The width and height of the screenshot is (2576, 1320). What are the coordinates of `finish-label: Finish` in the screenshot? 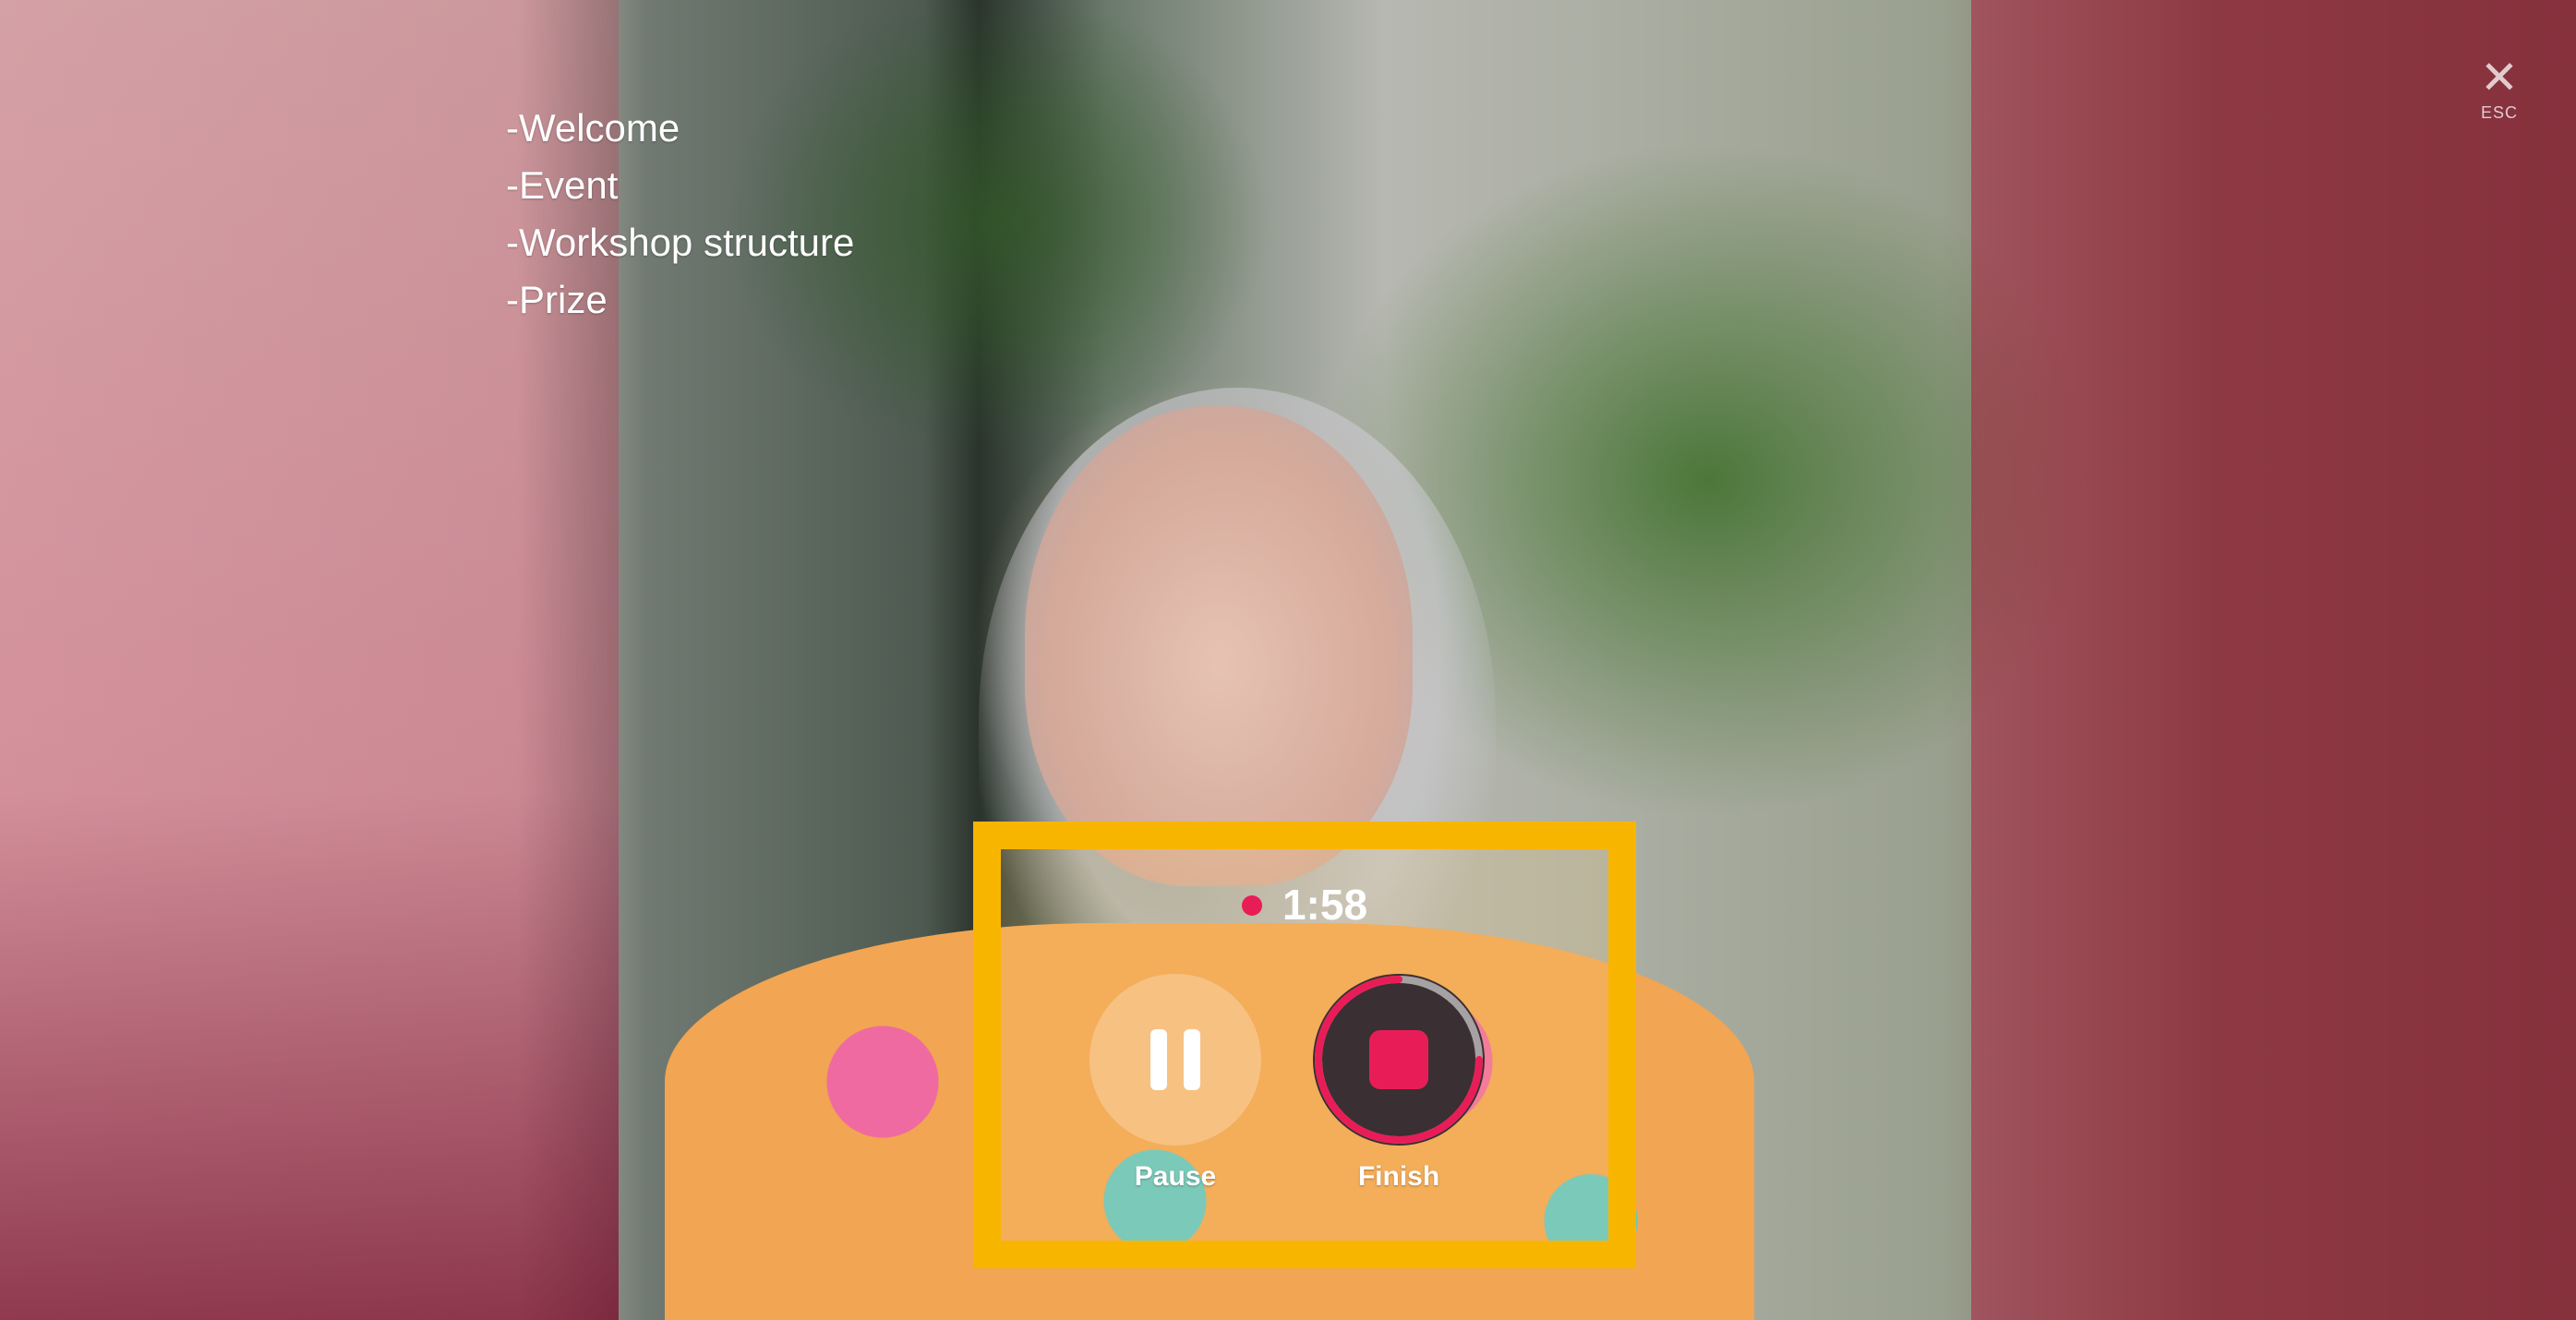 It's located at (1398, 1176).